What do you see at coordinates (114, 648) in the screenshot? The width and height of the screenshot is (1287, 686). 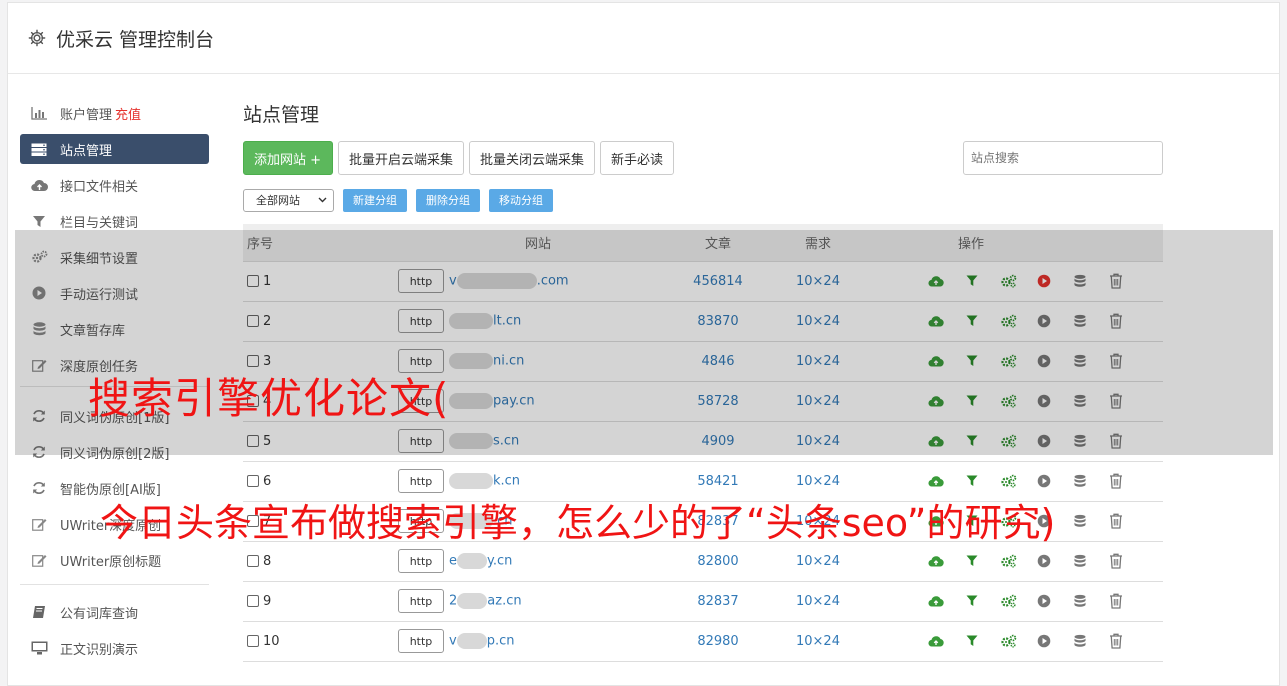 I see `sidebar-item-items3-1: 正文识别演示` at bounding box center [114, 648].